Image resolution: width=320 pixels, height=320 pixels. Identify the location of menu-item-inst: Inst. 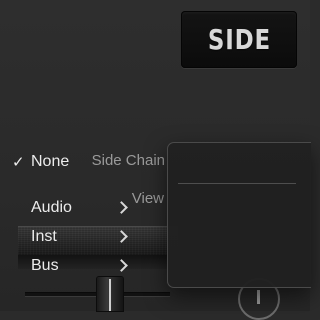
(71, 237).